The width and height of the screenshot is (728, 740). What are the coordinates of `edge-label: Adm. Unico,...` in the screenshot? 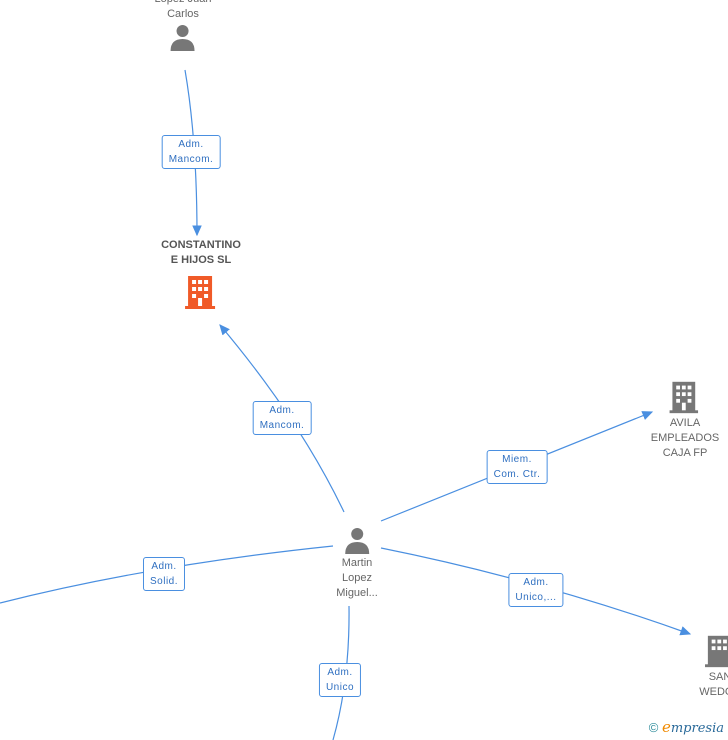 It's located at (536, 590).